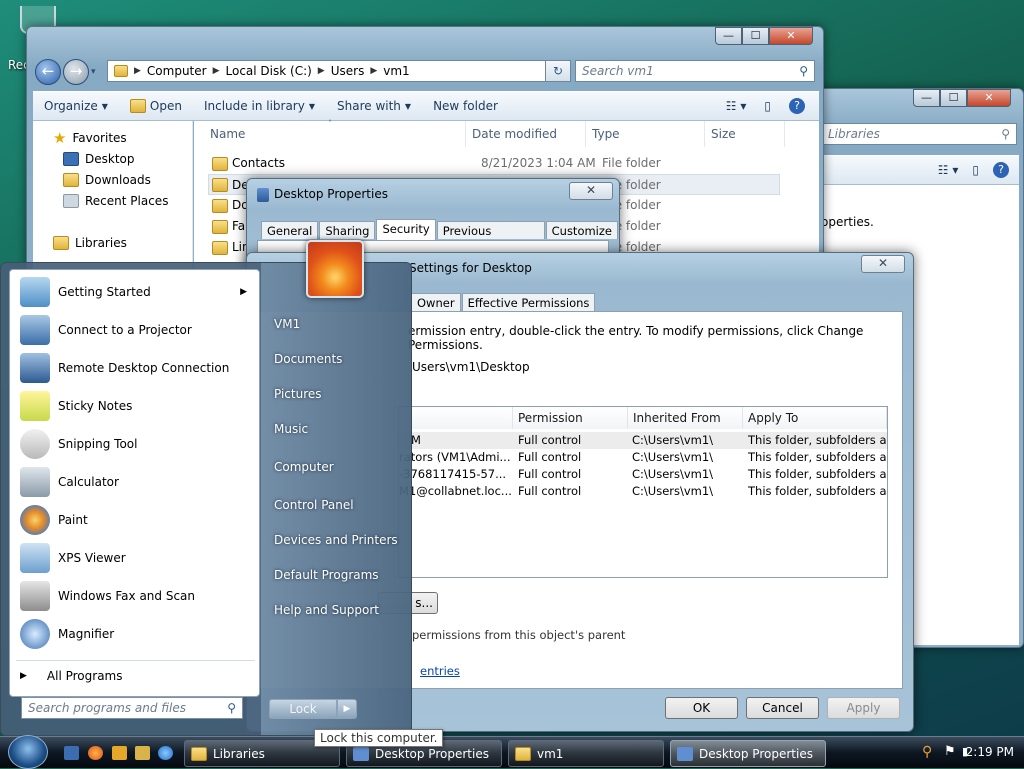 The image size is (1024, 769). What do you see at coordinates (465, 106) in the screenshot?
I see `new-folder-button: New folder` at bounding box center [465, 106].